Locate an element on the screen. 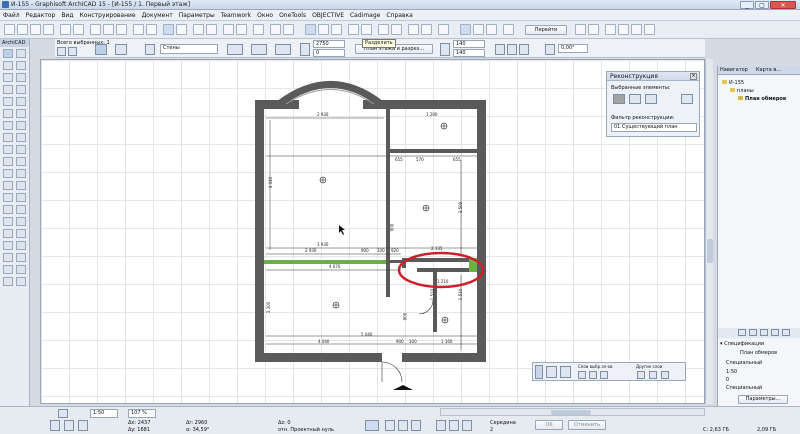  window-tool-icon is located at coordinates (8, 137).